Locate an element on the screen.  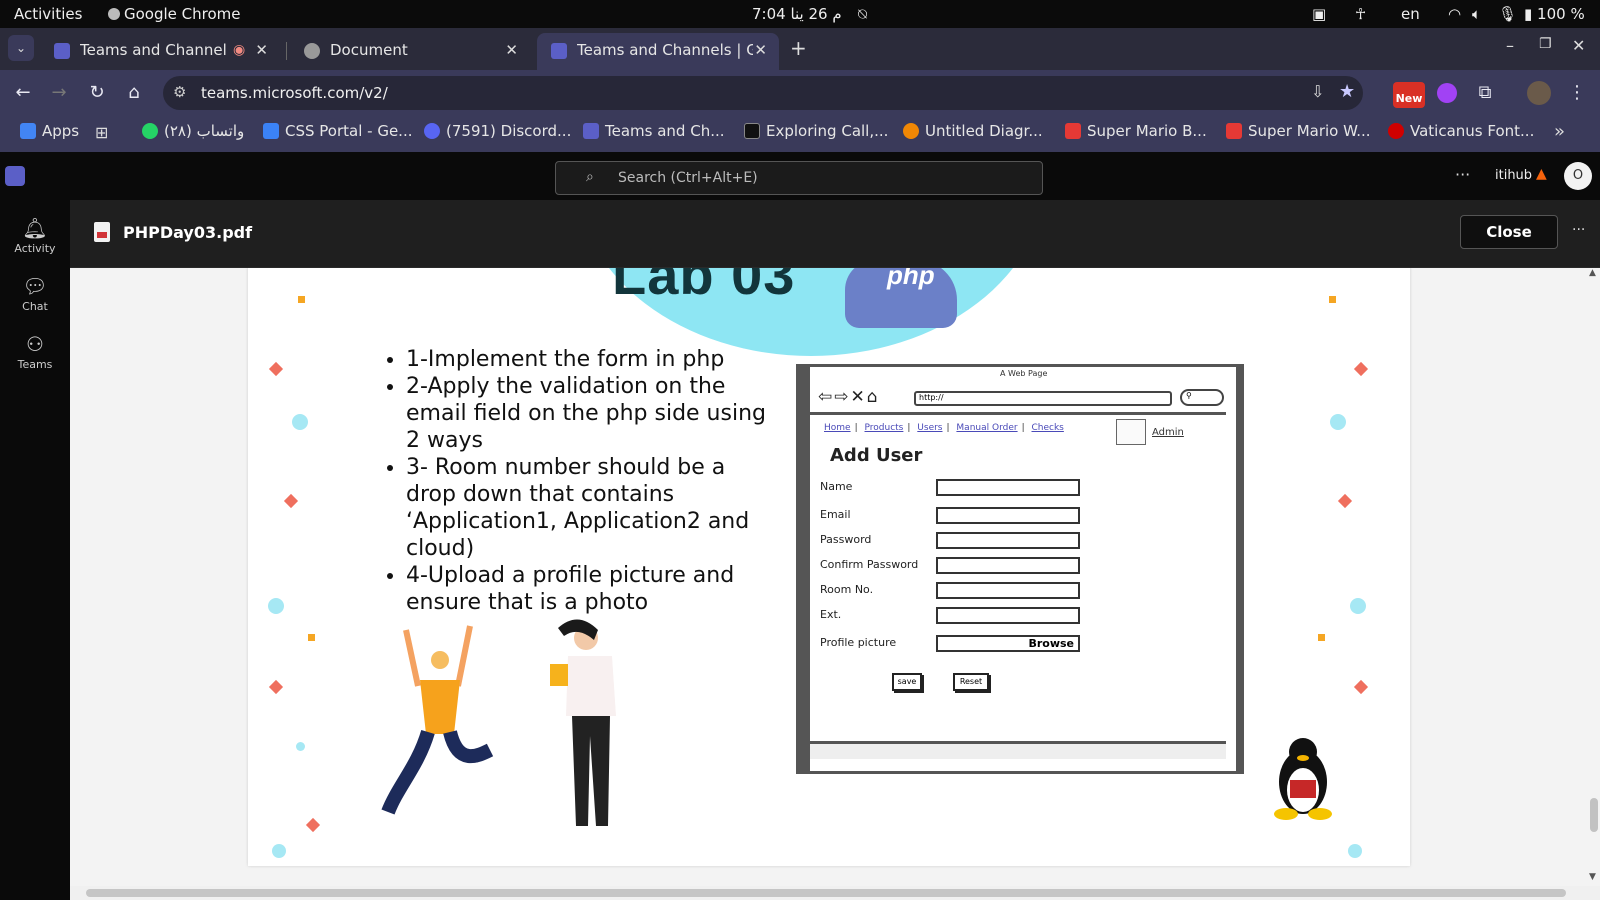
profile-avatar is located at coordinates (1539, 93).